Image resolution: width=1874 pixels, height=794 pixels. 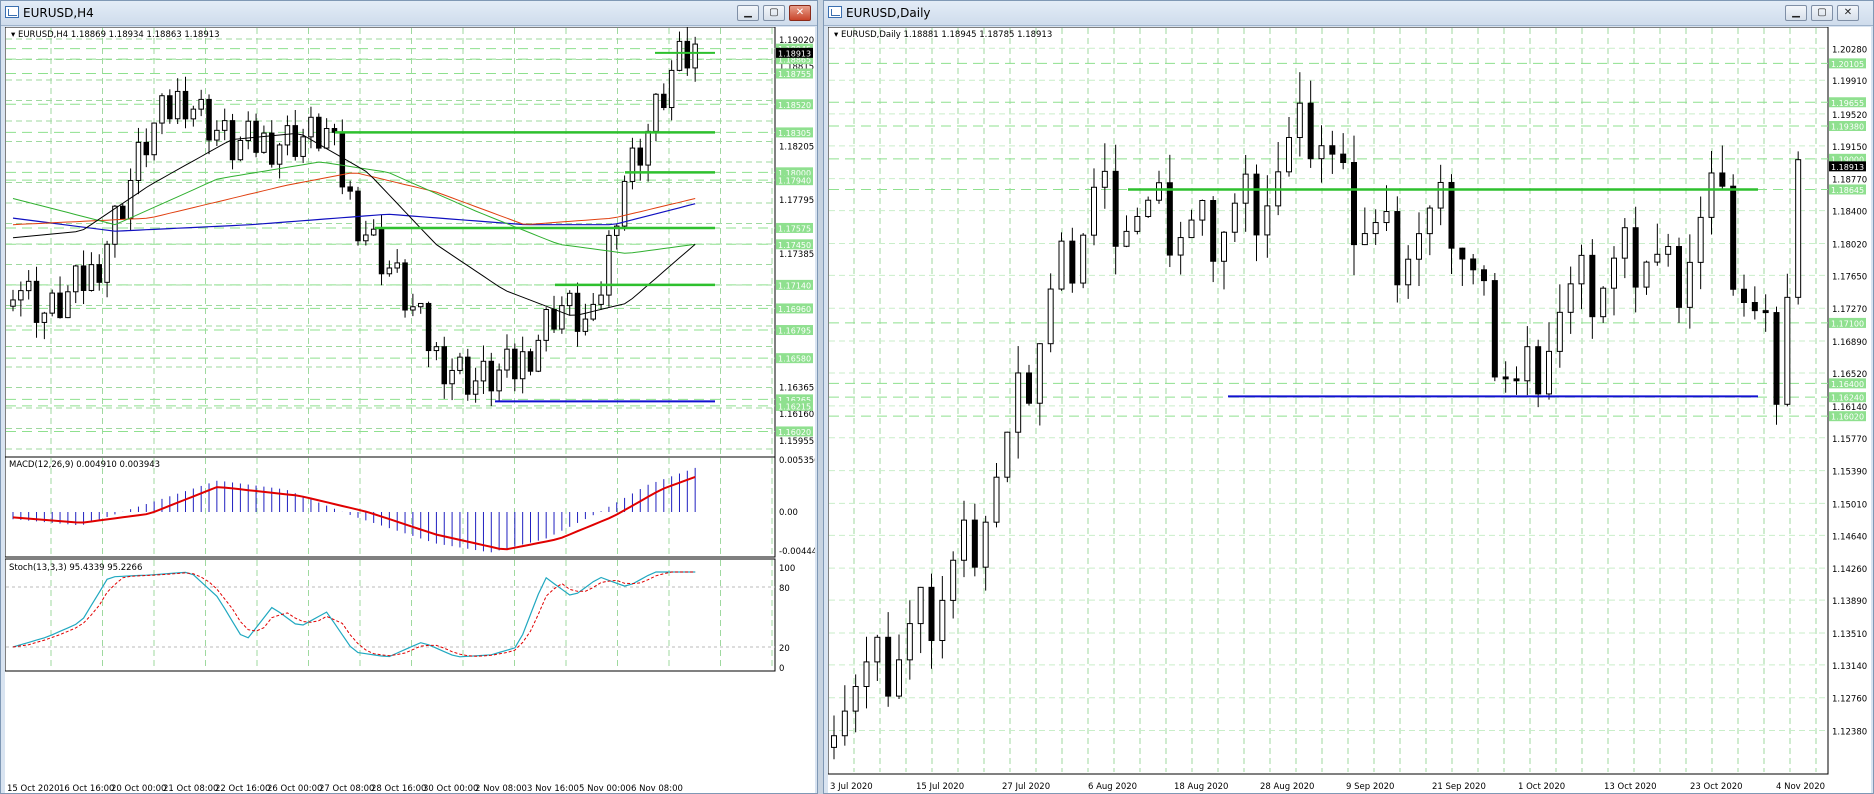 What do you see at coordinates (797, 552) in the screenshot?
I see `macd-tick-label: -0.004448` at bounding box center [797, 552].